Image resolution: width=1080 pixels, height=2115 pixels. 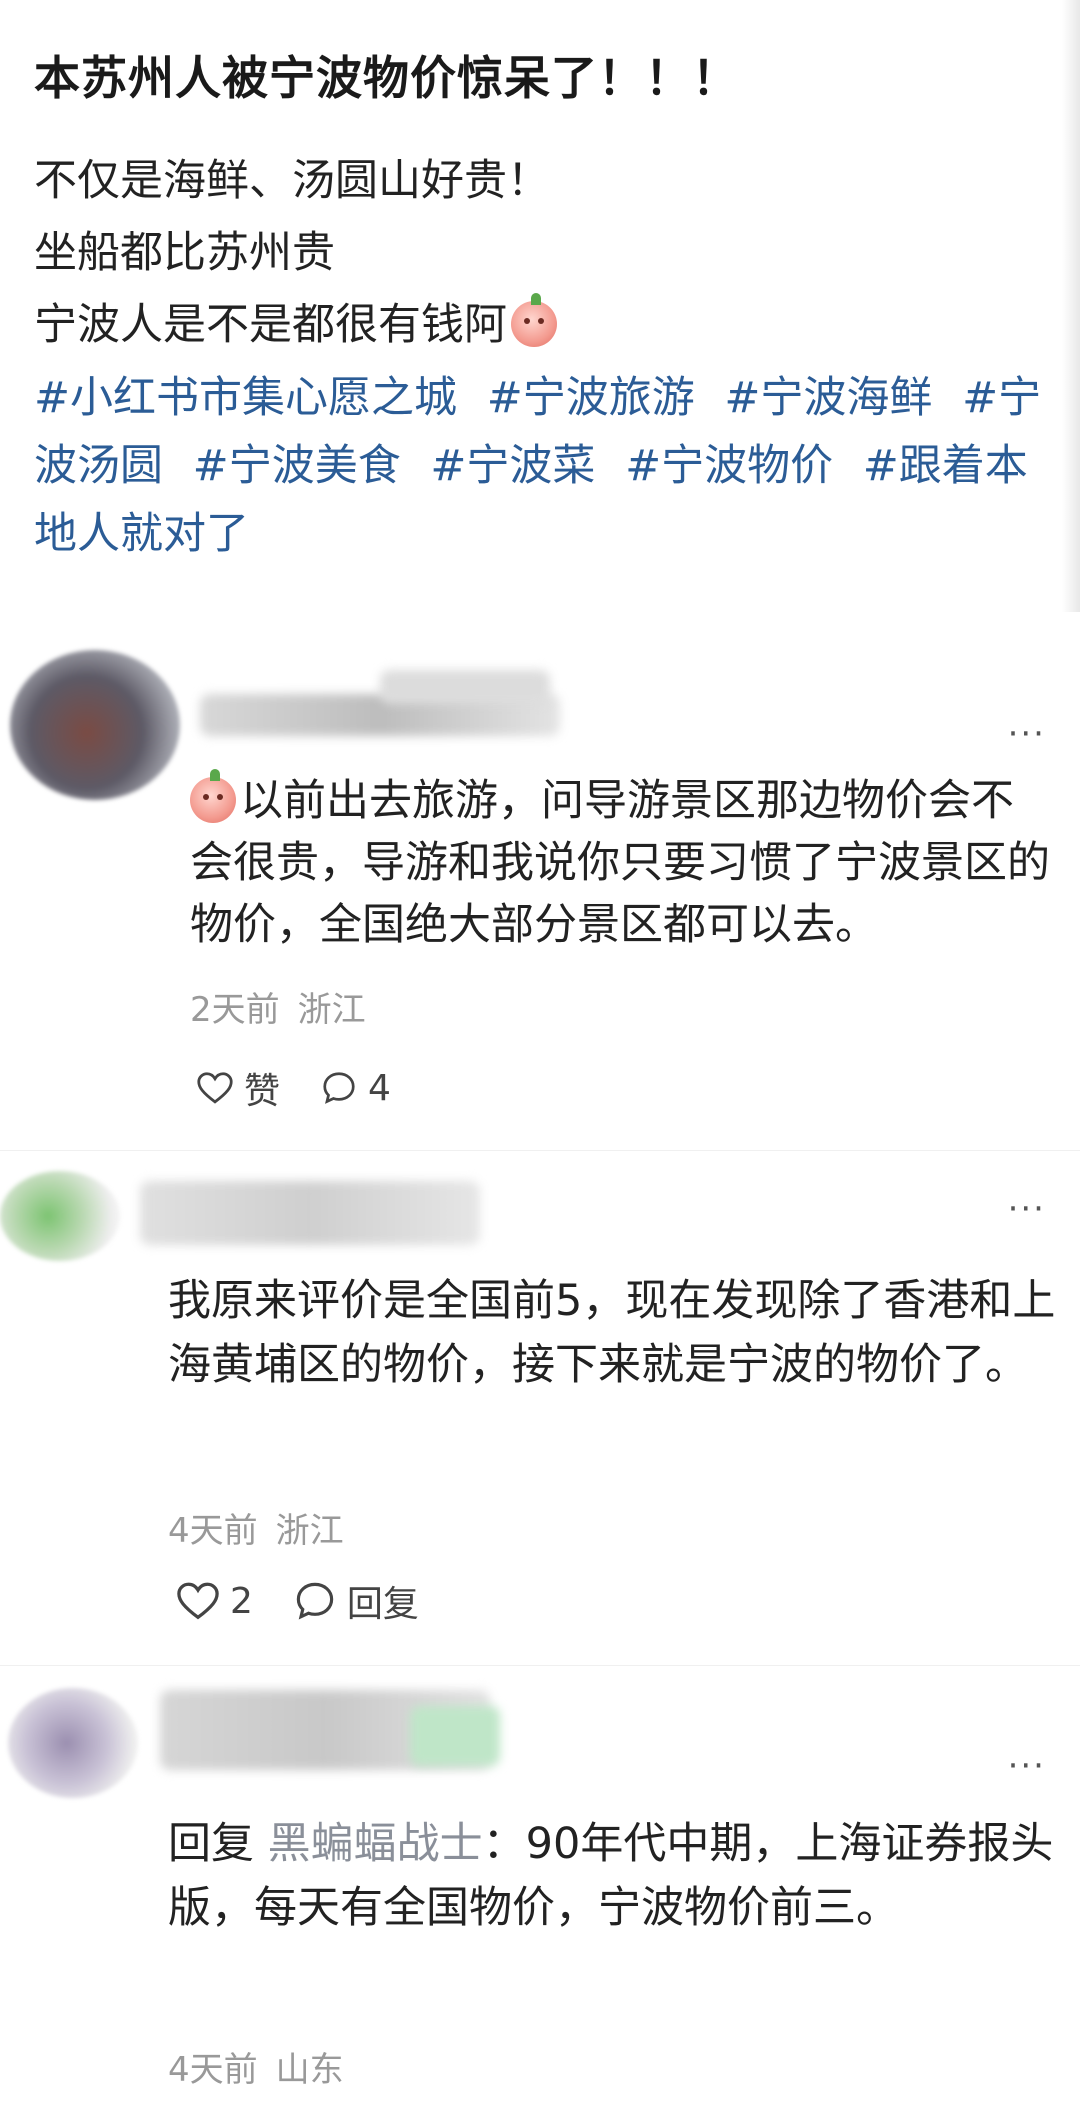 What do you see at coordinates (729, 466) in the screenshot?
I see `hashtag: #宁波物价` at bounding box center [729, 466].